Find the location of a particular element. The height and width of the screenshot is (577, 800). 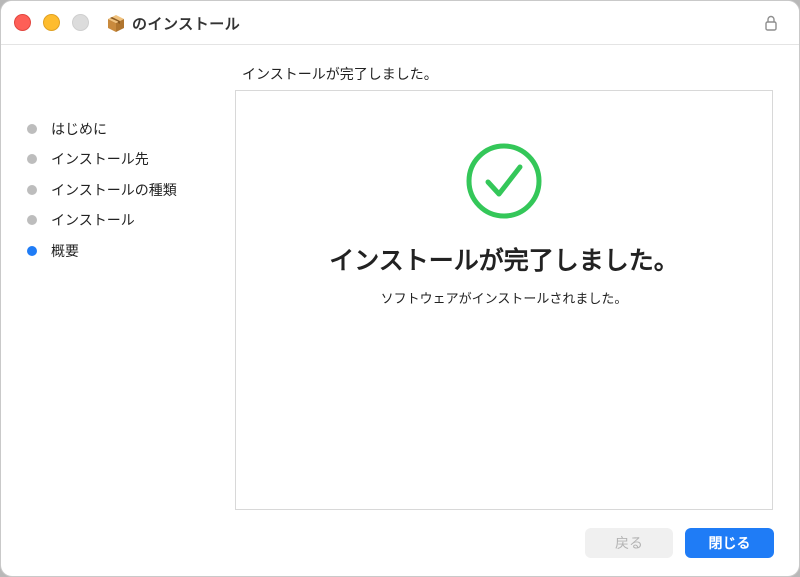

window-title: のインストール is located at coordinates (186, 23).